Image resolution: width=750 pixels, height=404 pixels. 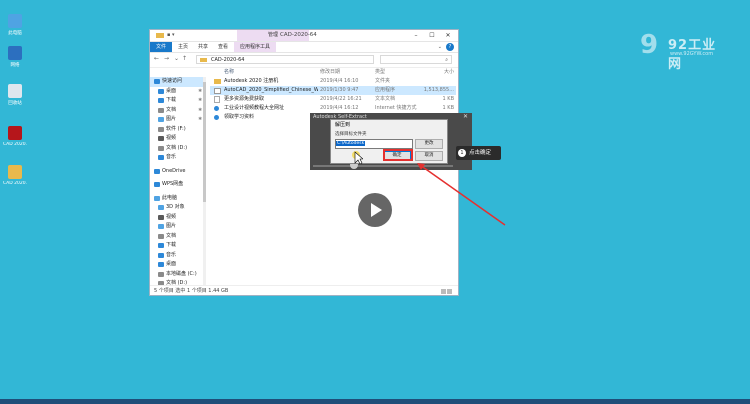 I want to click on taskbar, so click(x=375, y=401).